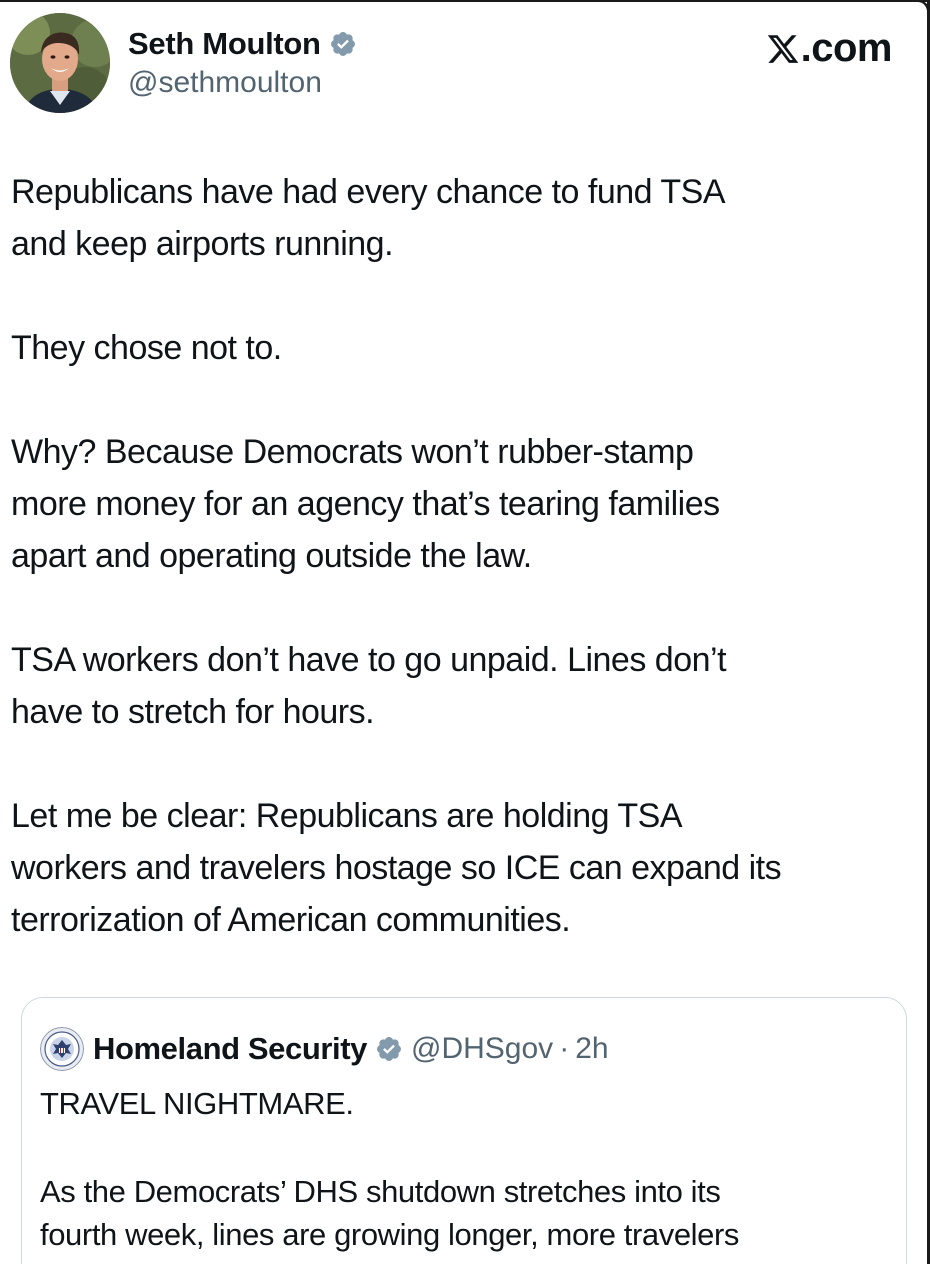 This screenshot has width=930, height=1264. I want to click on author-avatar, so click(60, 63).